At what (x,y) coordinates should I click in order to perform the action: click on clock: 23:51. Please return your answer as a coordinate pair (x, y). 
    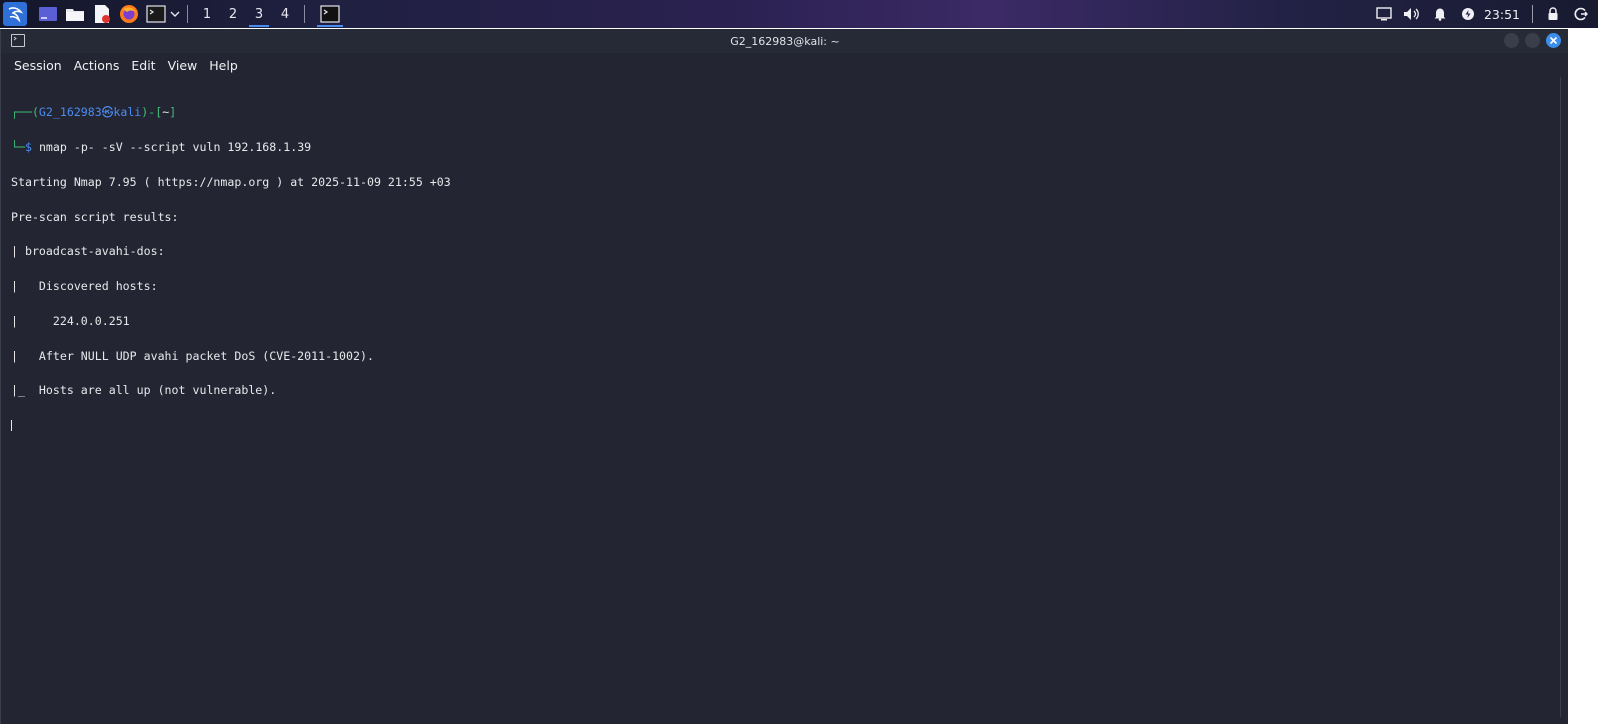
    Looking at the image, I should click on (1502, 14).